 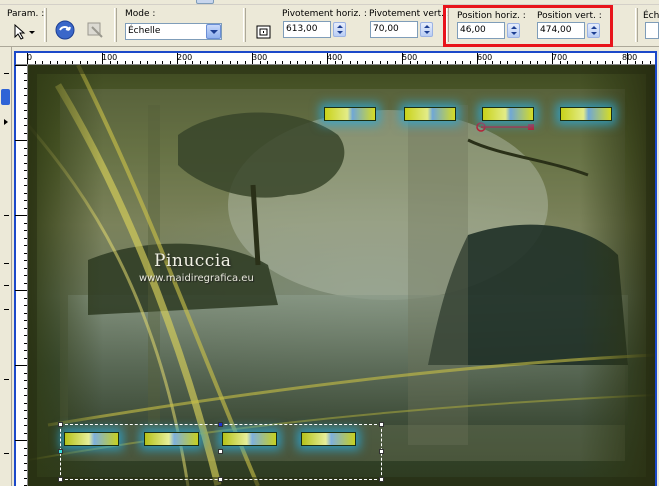 What do you see at coordinates (651, 16) in the screenshot?
I see `cut-label: Éch` at bounding box center [651, 16].